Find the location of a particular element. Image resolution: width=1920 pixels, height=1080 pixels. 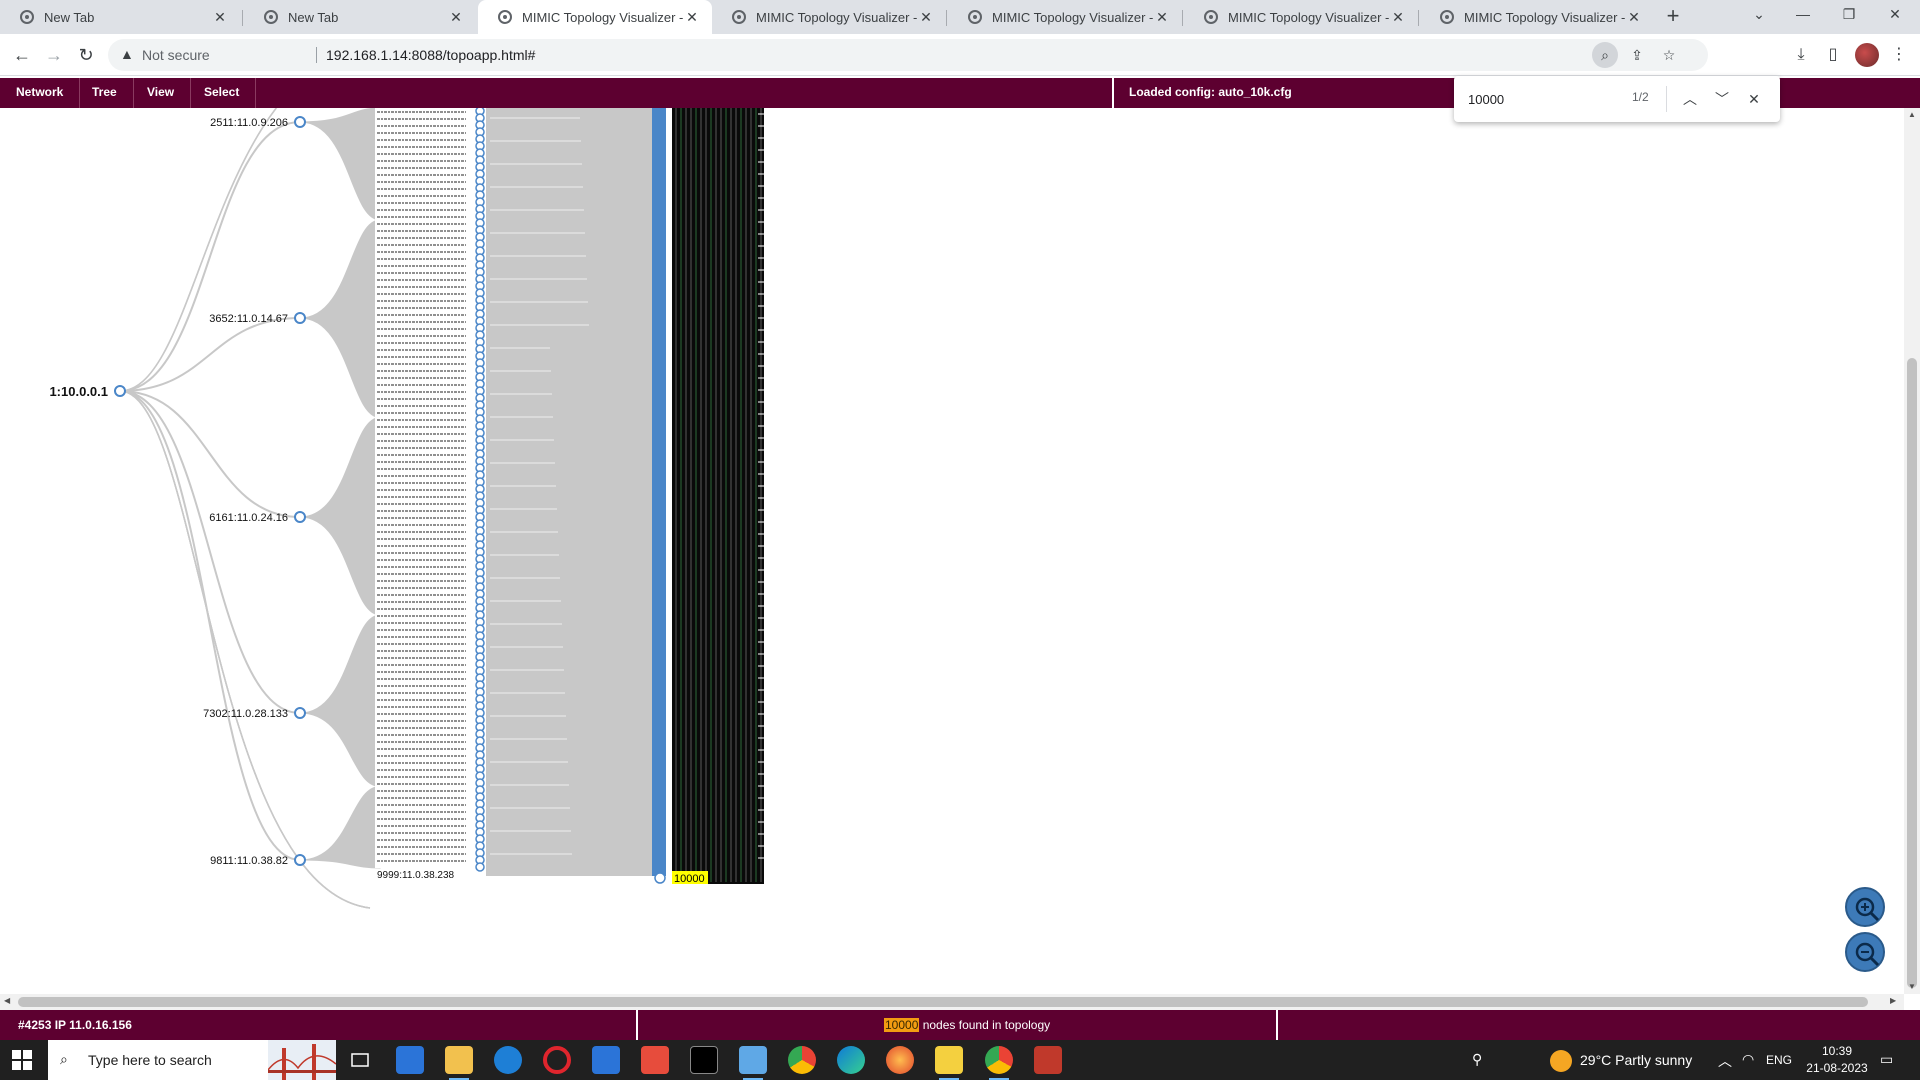

child-node-label: 9811:11.0.38.82 is located at coordinates (249, 861).